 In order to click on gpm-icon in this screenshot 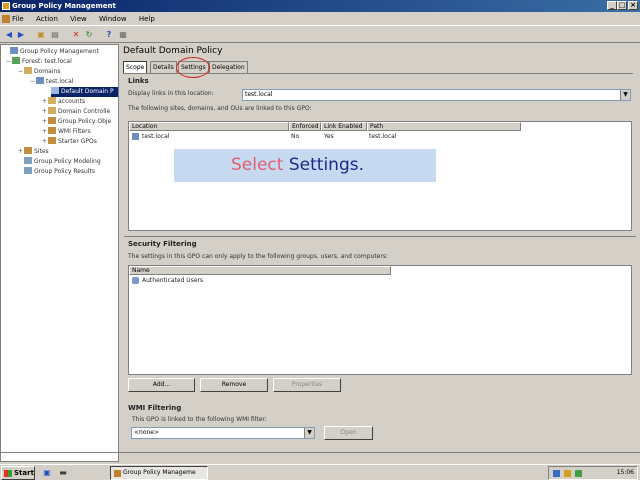, I will do `click(14, 50)`.